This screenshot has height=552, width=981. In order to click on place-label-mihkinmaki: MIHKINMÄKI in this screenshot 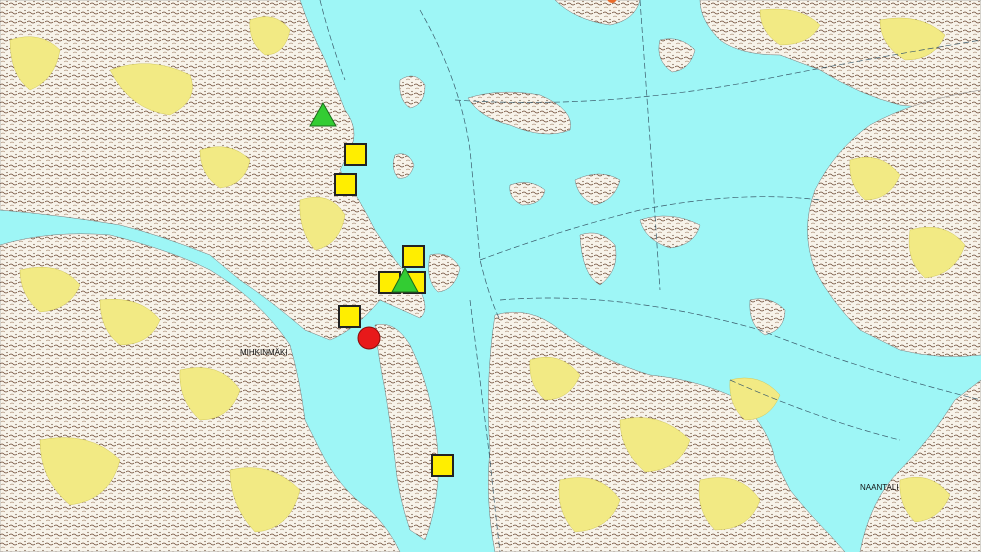, I will do `click(264, 352)`.